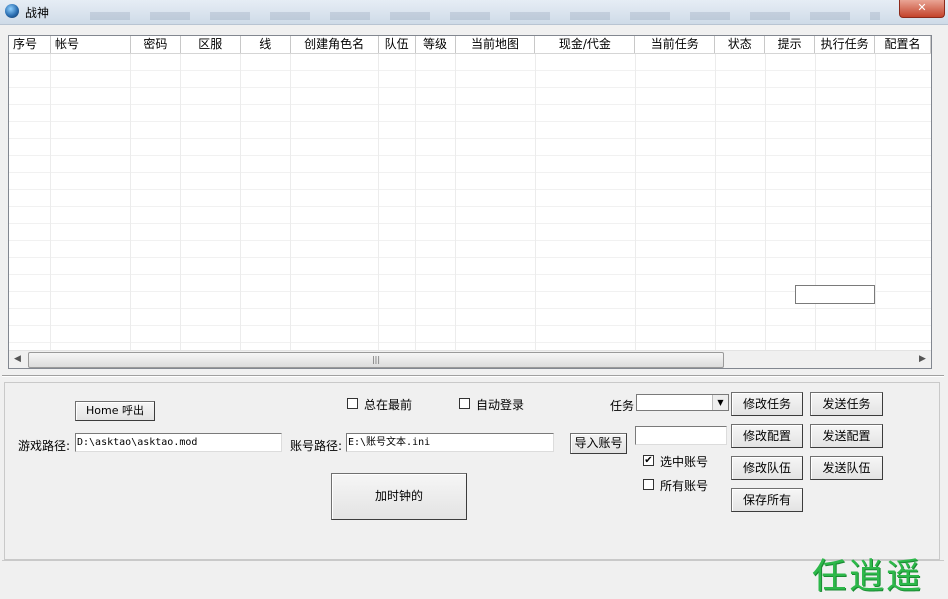 The image size is (948, 599). I want to click on column-header: 当前地图, so click(496, 44).